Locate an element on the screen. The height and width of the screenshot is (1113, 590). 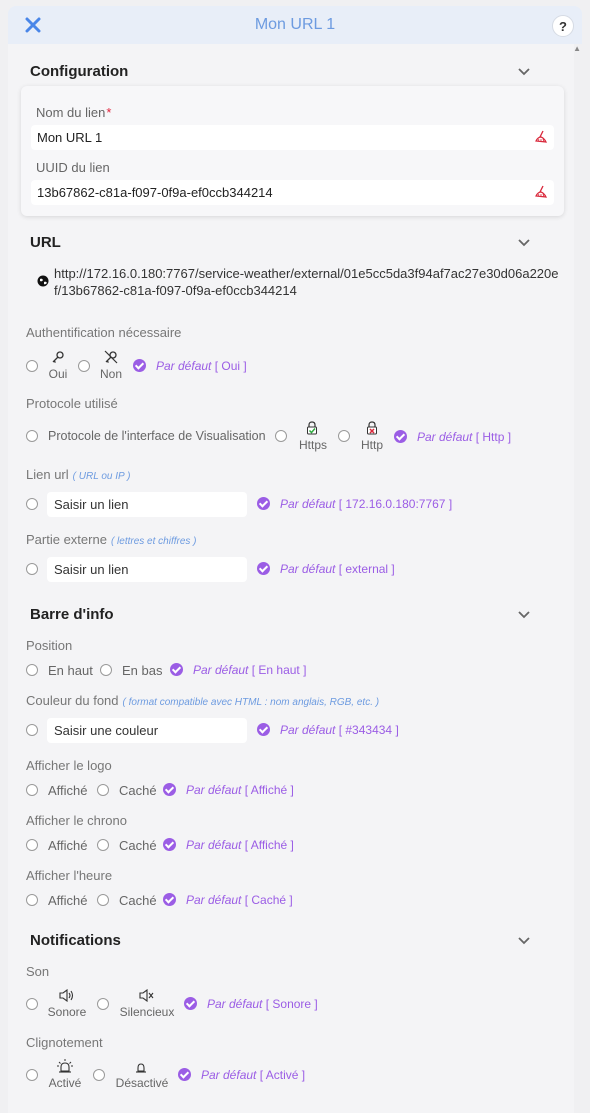
logo-label: Afficher le logo is located at coordinates (69, 765).